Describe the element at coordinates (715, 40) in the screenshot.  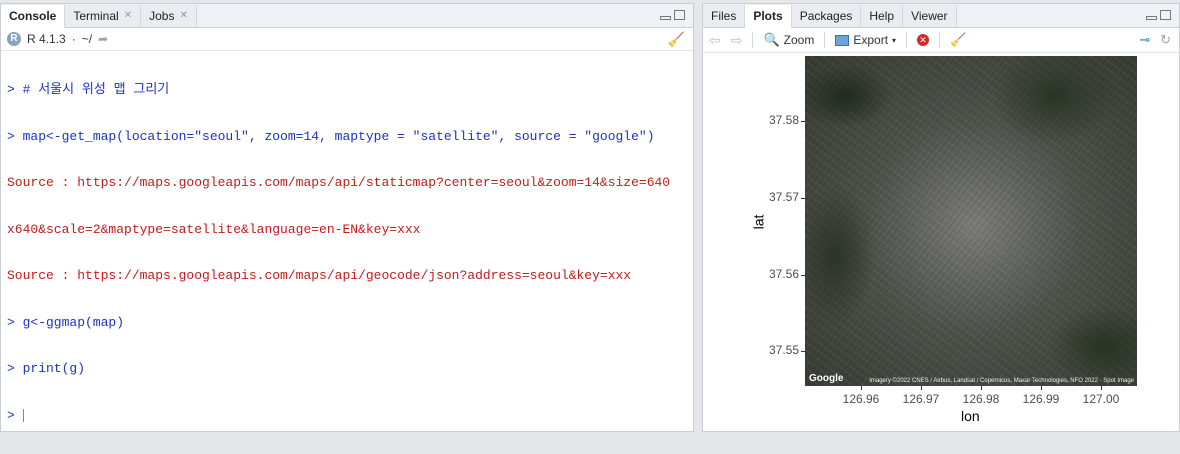
I see `back-arrow-icon: ⇦` at that location.